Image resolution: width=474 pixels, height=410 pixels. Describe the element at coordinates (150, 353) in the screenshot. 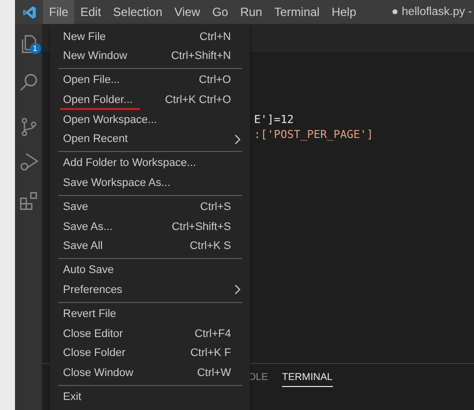

I see `menu-item: Close Folder Ctrl+K F` at that location.